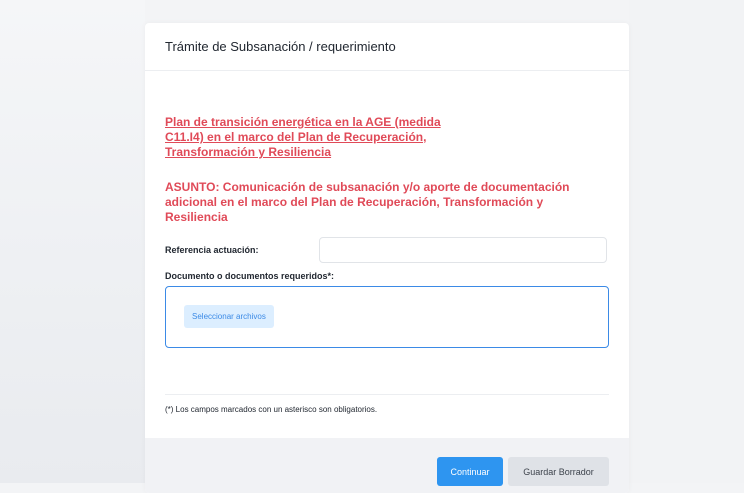  Describe the element at coordinates (280, 46) in the screenshot. I see `page-title: Trámite de Subsanación / requerimiento` at that location.